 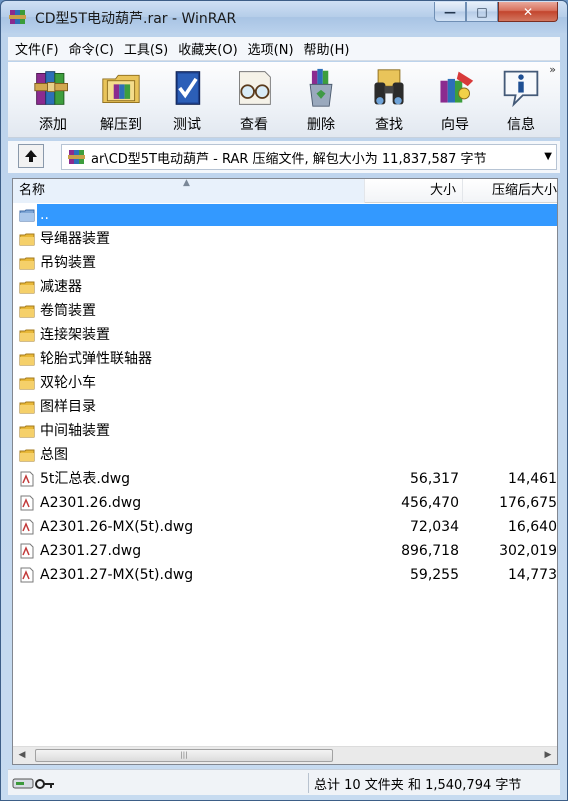 I want to click on scroll-left-arrow-icon: ◀, so click(x=22, y=755).